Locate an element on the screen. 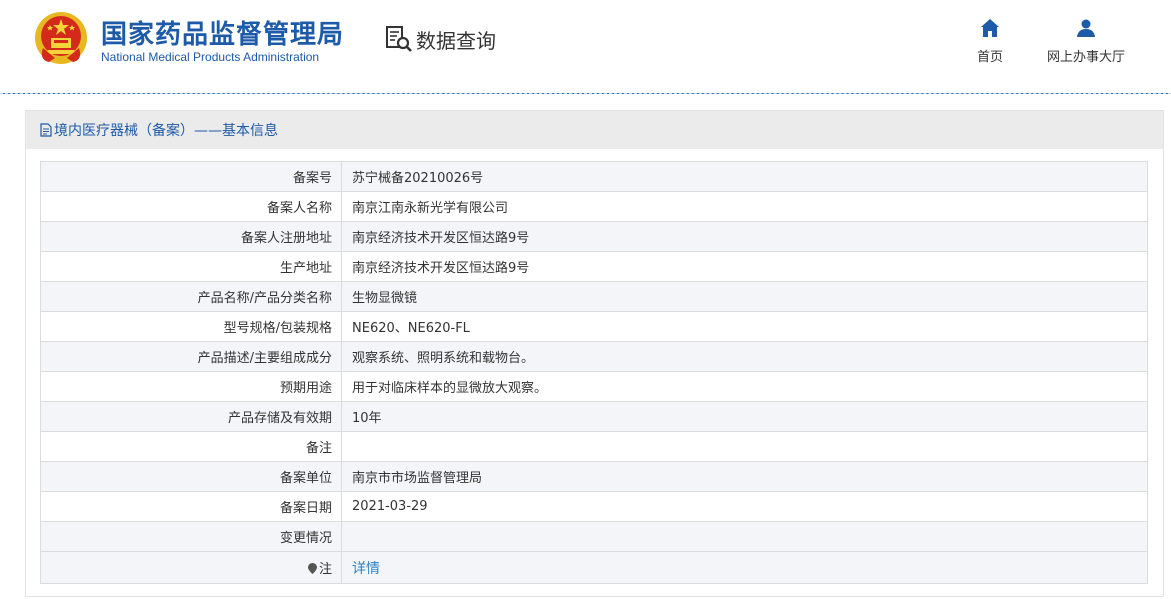  table-row: 生产地址 南京经济技术开发区恒达路9号 is located at coordinates (594, 266).